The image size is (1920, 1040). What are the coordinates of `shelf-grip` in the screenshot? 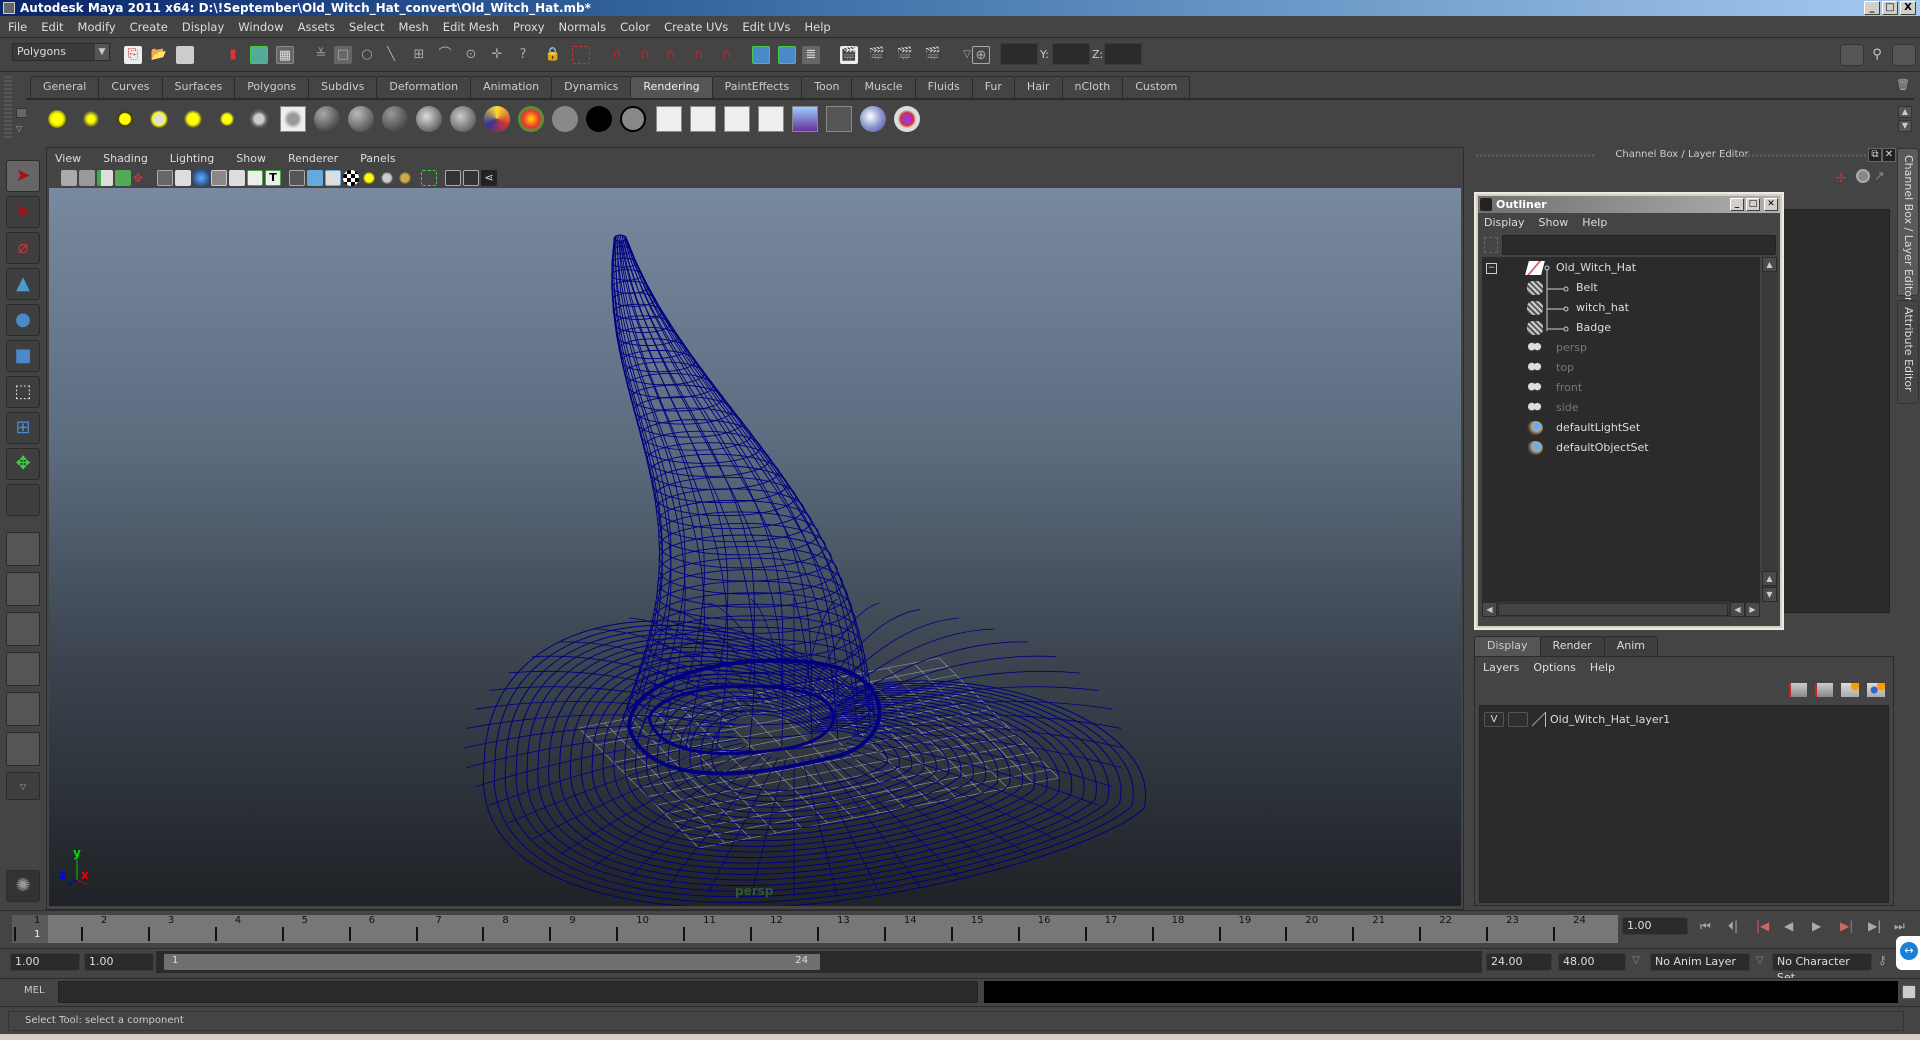 It's located at (8, 111).